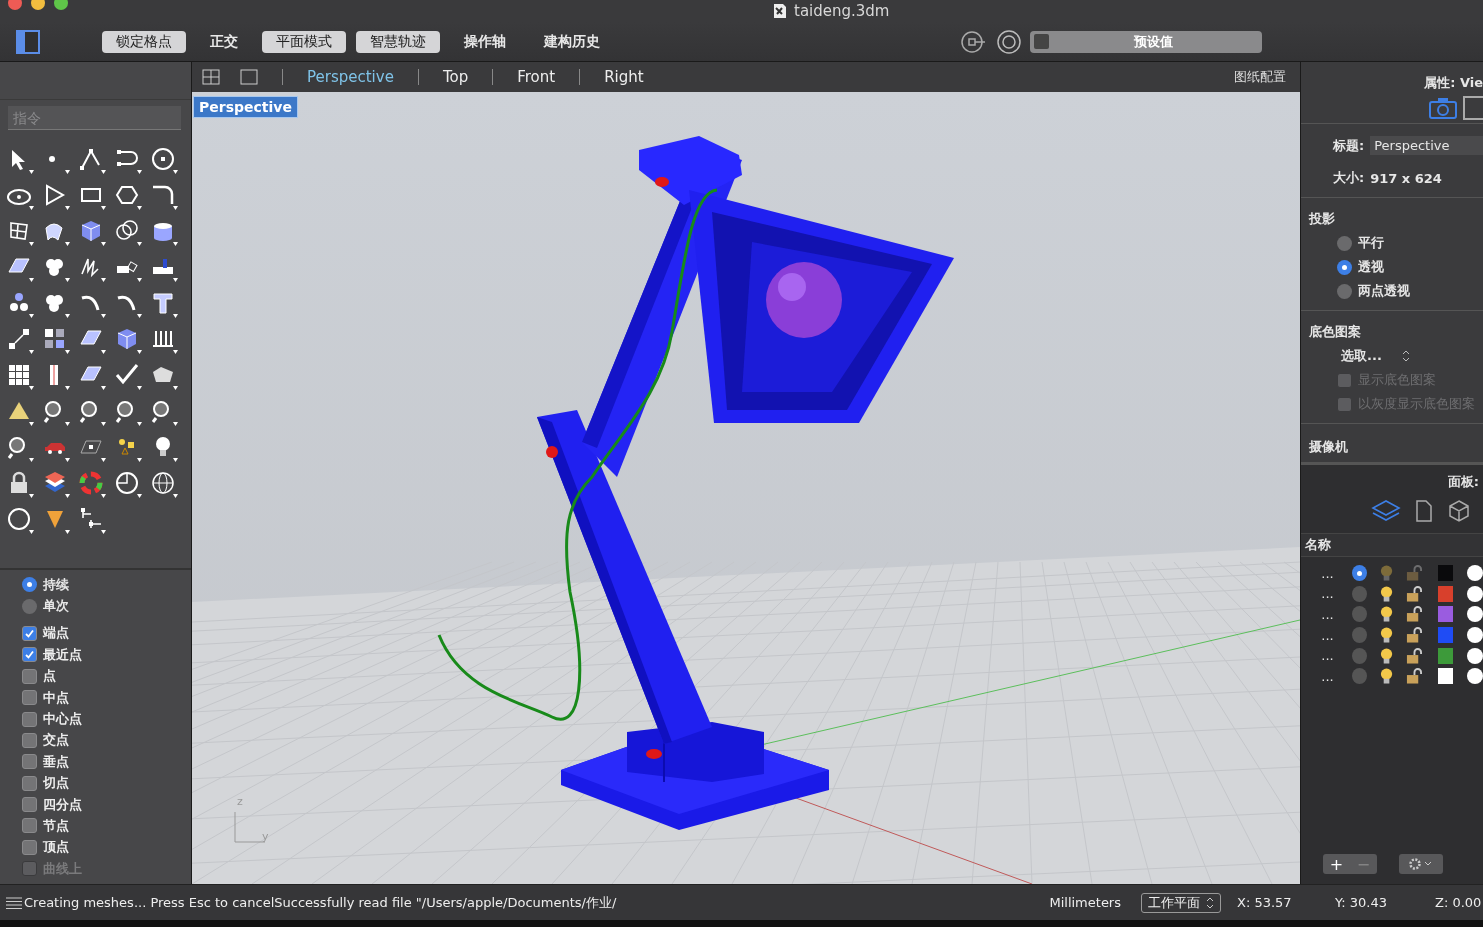 The width and height of the screenshot is (1483, 927). Describe the element at coordinates (572, 41) in the screenshot. I see `toggle-button: 建构历史` at that location.